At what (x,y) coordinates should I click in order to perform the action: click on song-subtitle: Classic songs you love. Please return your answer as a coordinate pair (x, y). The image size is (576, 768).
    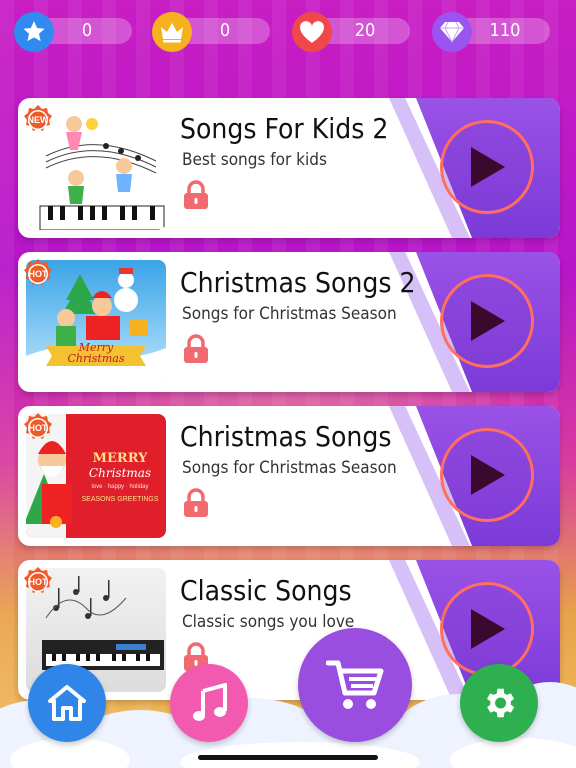
    Looking at the image, I should click on (268, 622).